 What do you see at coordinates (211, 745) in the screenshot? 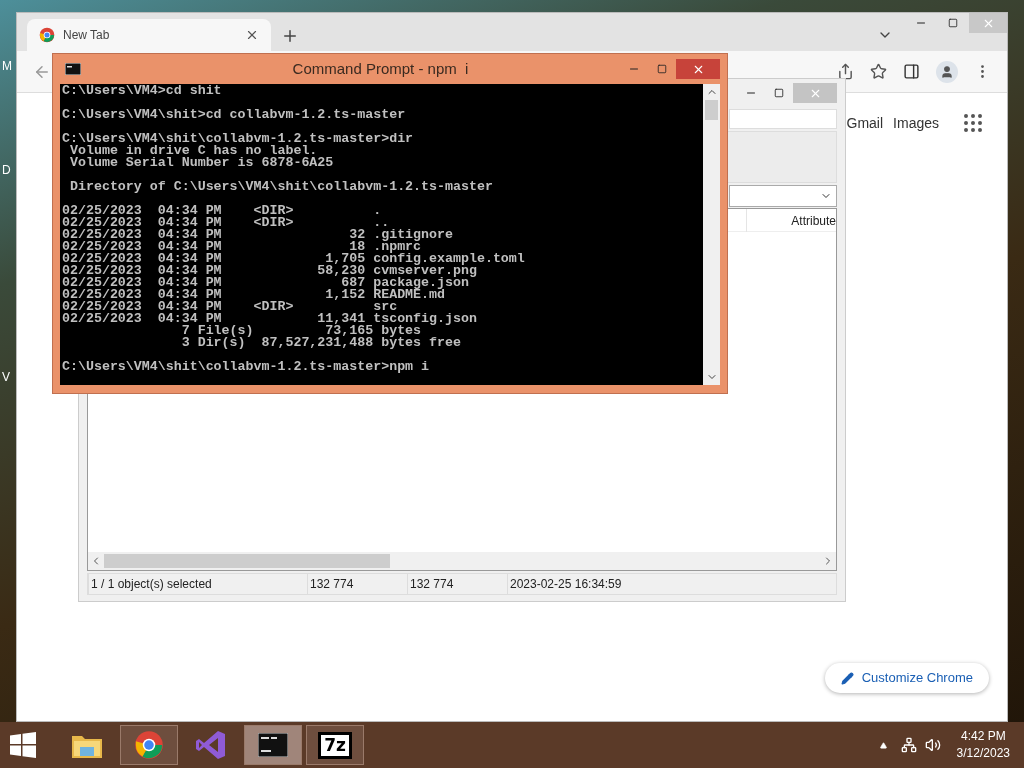
I see `studio-logo-icon` at bounding box center [211, 745].